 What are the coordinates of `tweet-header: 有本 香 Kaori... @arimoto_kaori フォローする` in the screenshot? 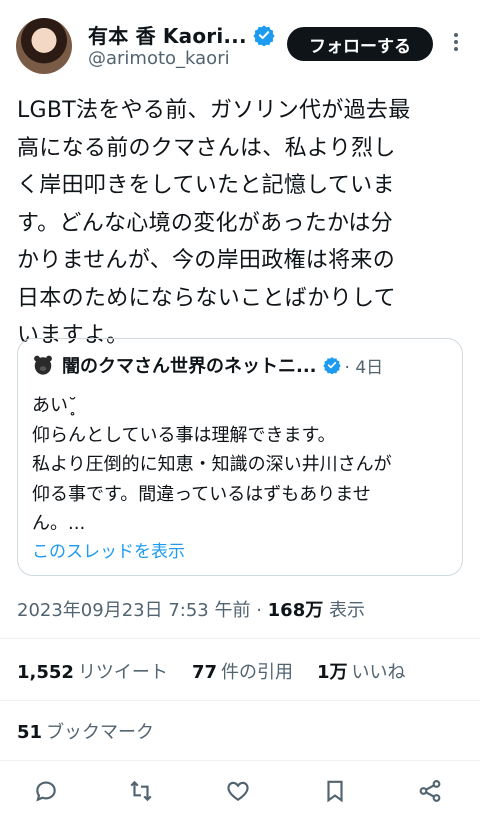 It's located at (240, 45).